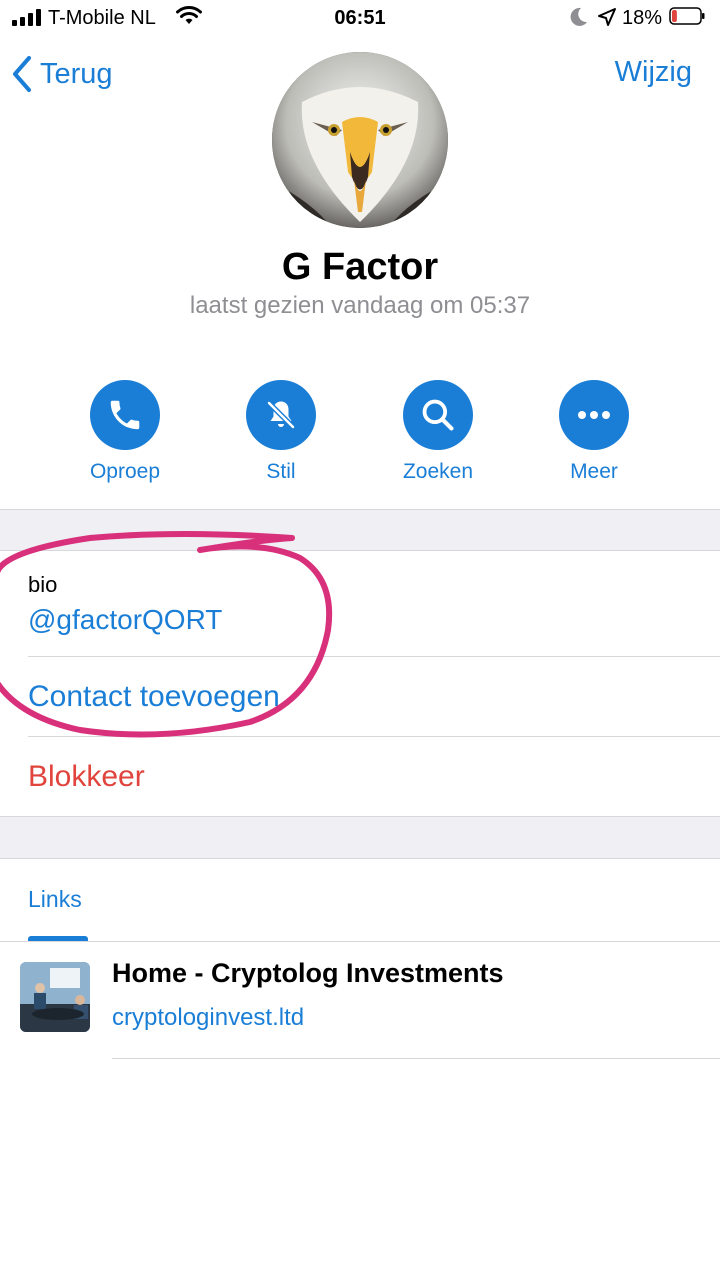 This screenshot has height=1280, width=720. What do you see at coordinates (607, 17) in the screenshot?
I see `location-icon` at bounding box center [607, 17].